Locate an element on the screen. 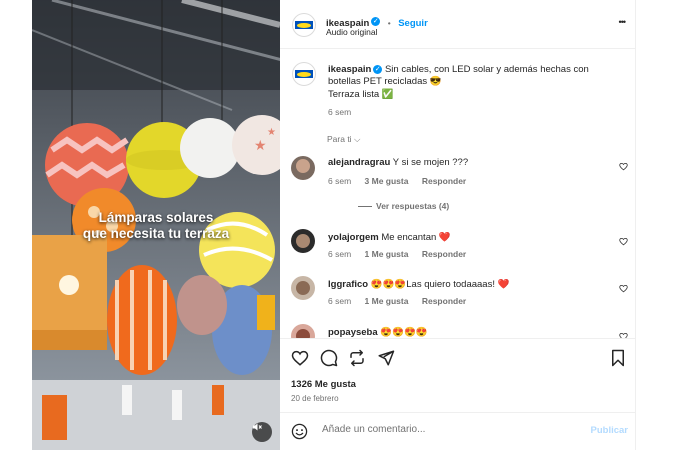 The image size is (675, 451). bookmark-icon is located at coordinates (618, 358).